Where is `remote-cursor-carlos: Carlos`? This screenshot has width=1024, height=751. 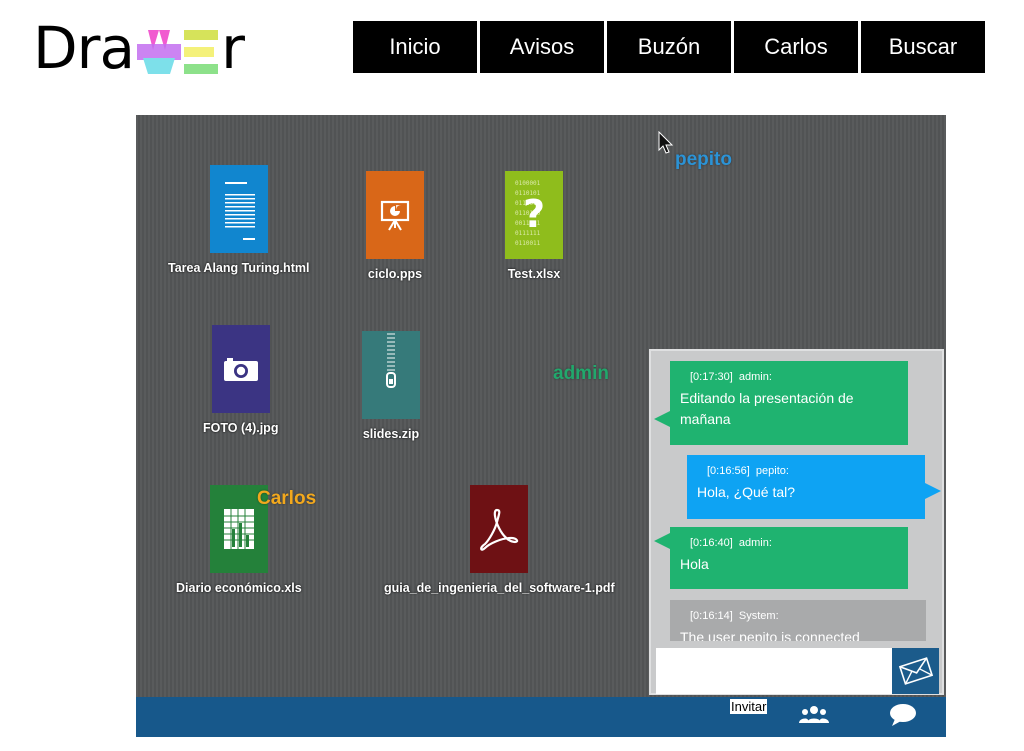
remote-cursor-carlos: Carlos is located at coordinates (287, 498).